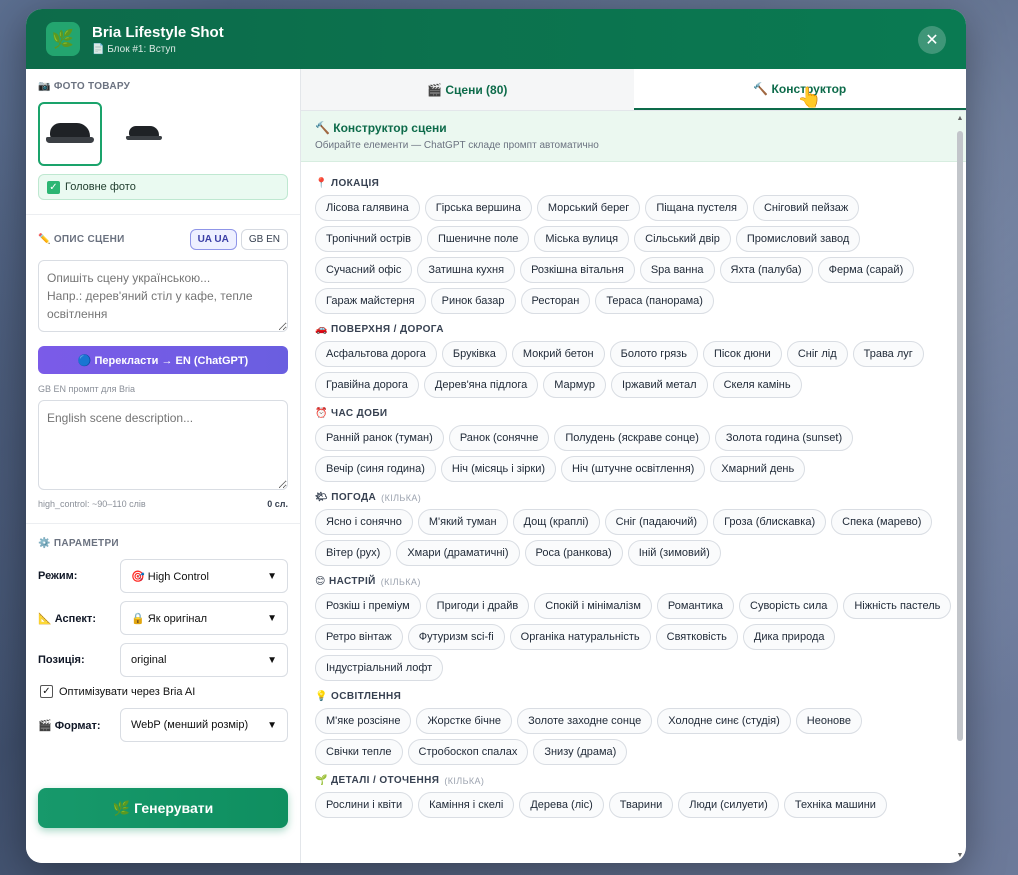  What do you see at coordinates (654, 301) in the screenshot?
I see `option-chip: Тераса (панорама)` at bounding box center [654, 301].